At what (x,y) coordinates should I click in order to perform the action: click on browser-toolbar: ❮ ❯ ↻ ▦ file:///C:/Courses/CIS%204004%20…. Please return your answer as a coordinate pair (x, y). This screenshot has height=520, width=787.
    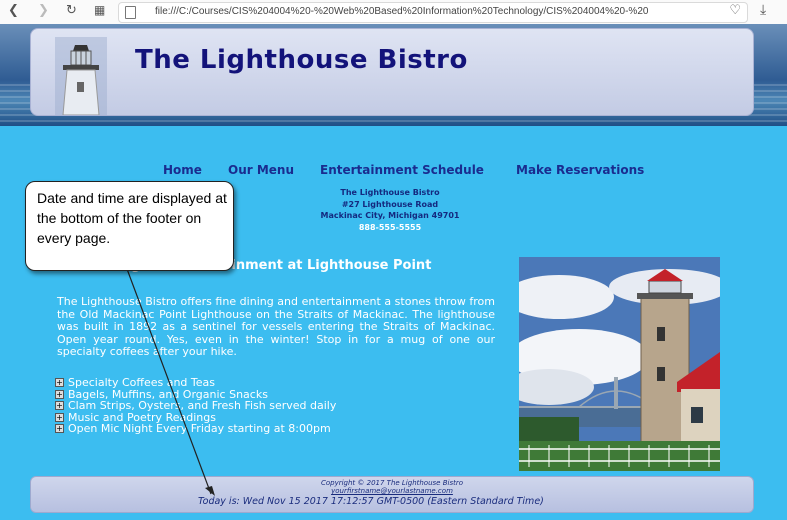
    Looking at the image, I should click on (393, 12).